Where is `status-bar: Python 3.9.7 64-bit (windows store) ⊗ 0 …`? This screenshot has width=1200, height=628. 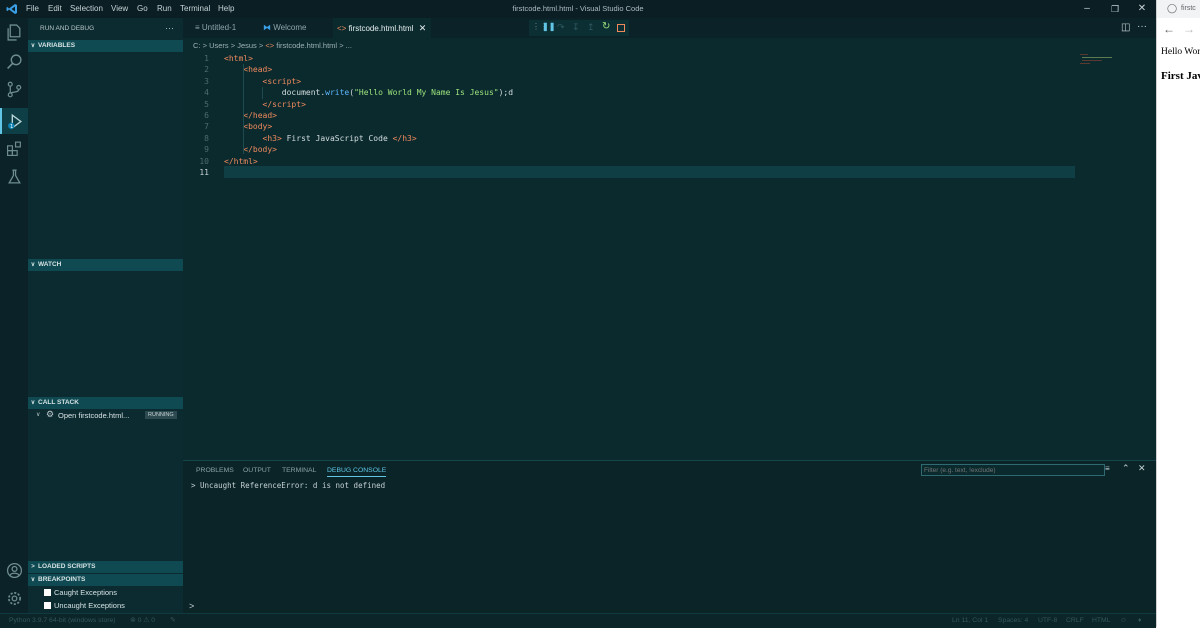 status-bar: Python 3.9.7 64-bit (windows store) ⊗ 0 … is located at coordinates (578, 620).